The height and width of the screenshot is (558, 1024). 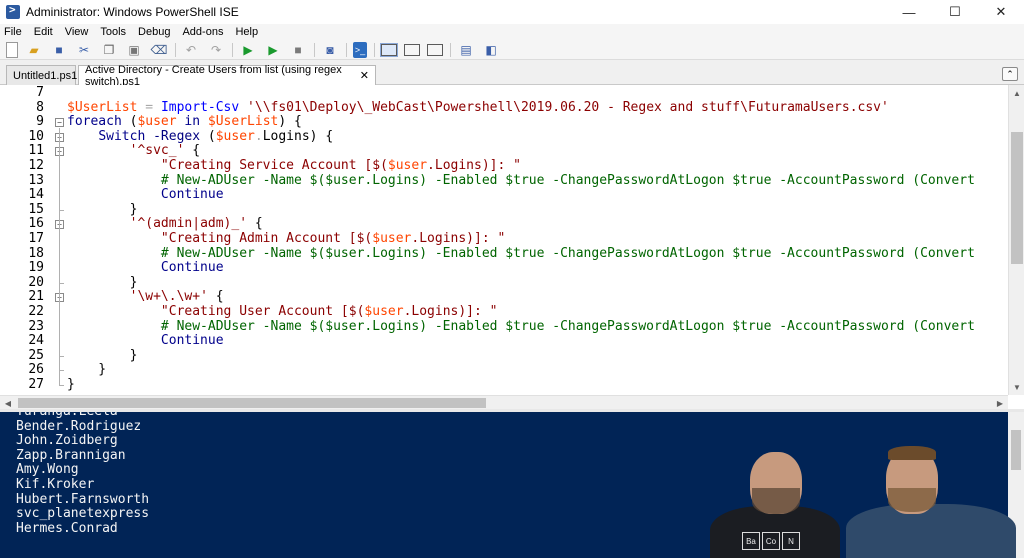 What do you see at coordinates (71, 455) in the screenshot?
I see `console-output-line: Zapp.Brannigan` at bounding box center [71, 455].